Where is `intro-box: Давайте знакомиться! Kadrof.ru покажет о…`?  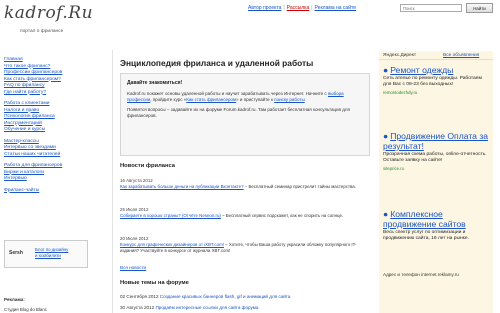
intro-box: Давайте знакомиться! Kadrof.ru покажет о… is located at coordinates (245, 114).